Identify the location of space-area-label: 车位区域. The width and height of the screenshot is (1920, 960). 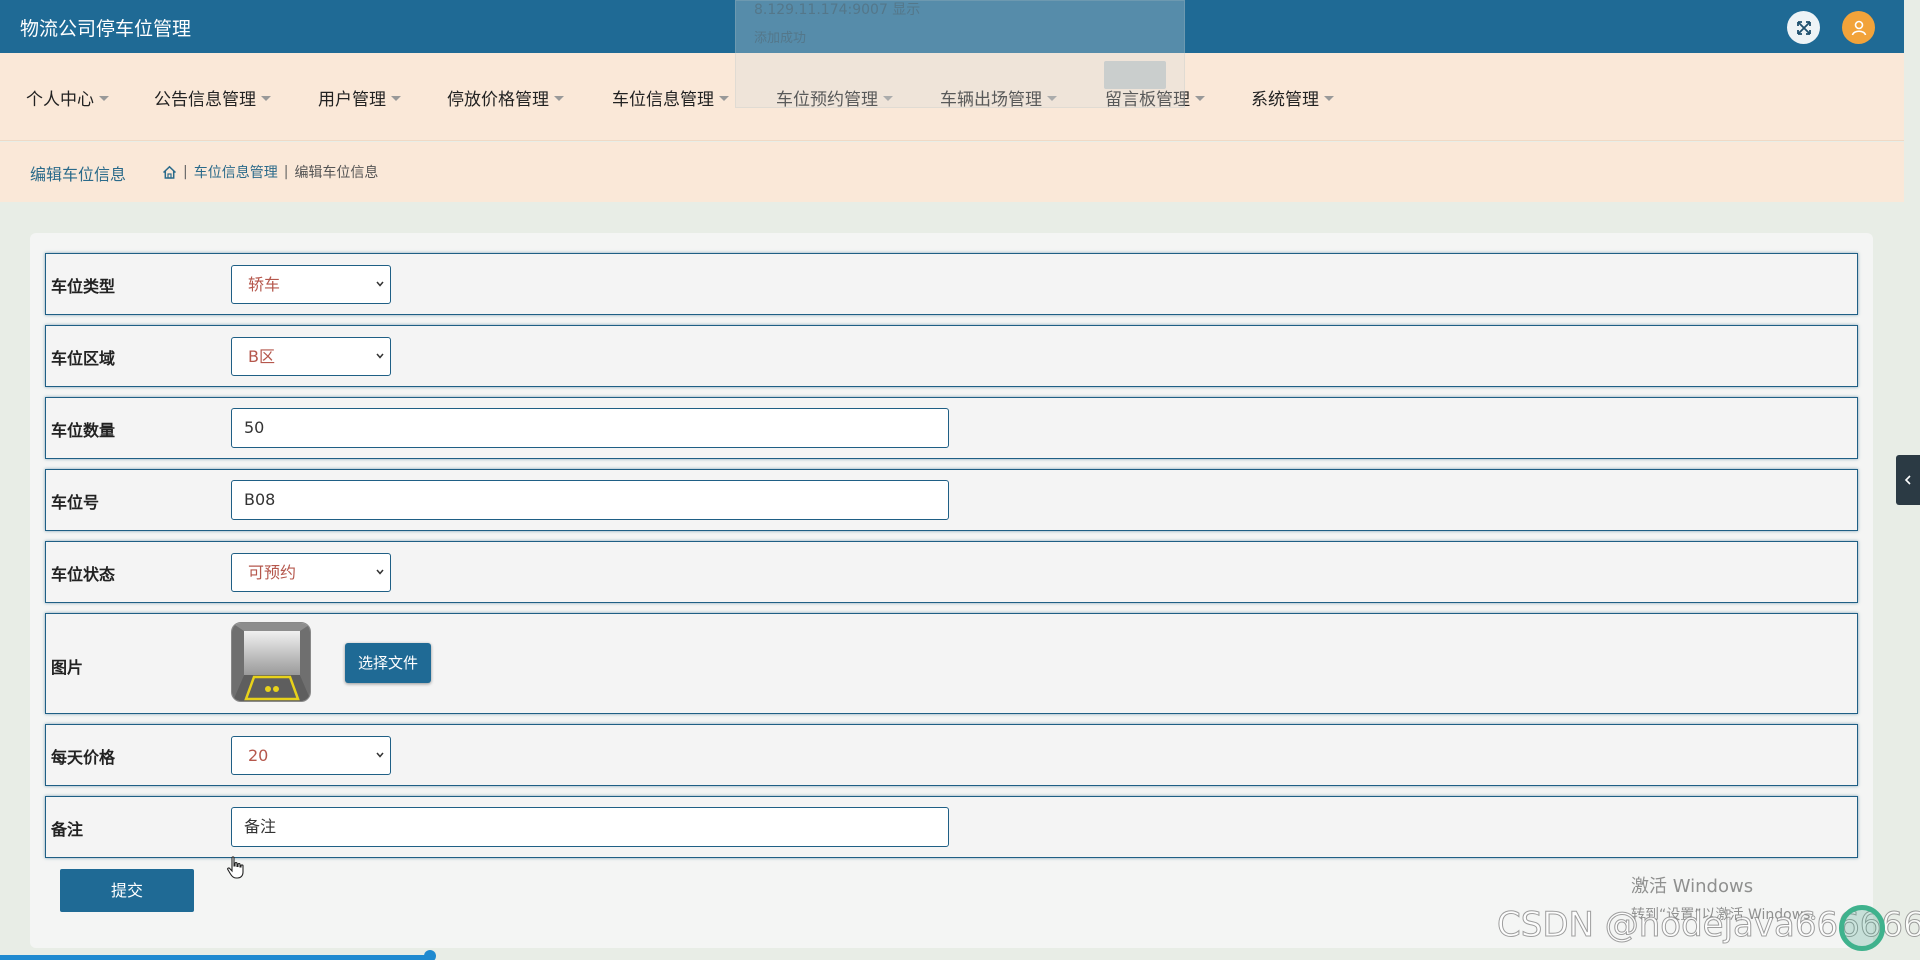
(83, 358).